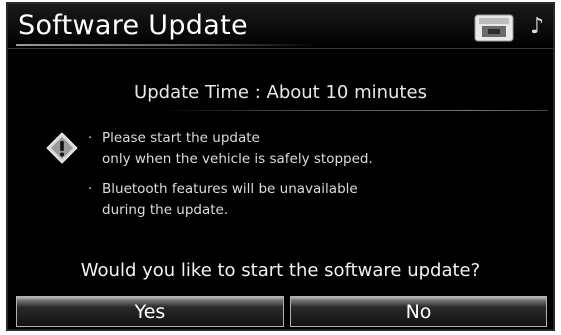 This screenshot has height=335, width=561. Describe the element at coordinates (494, 28) in the screenshot. I see `phone-icon` at that location.